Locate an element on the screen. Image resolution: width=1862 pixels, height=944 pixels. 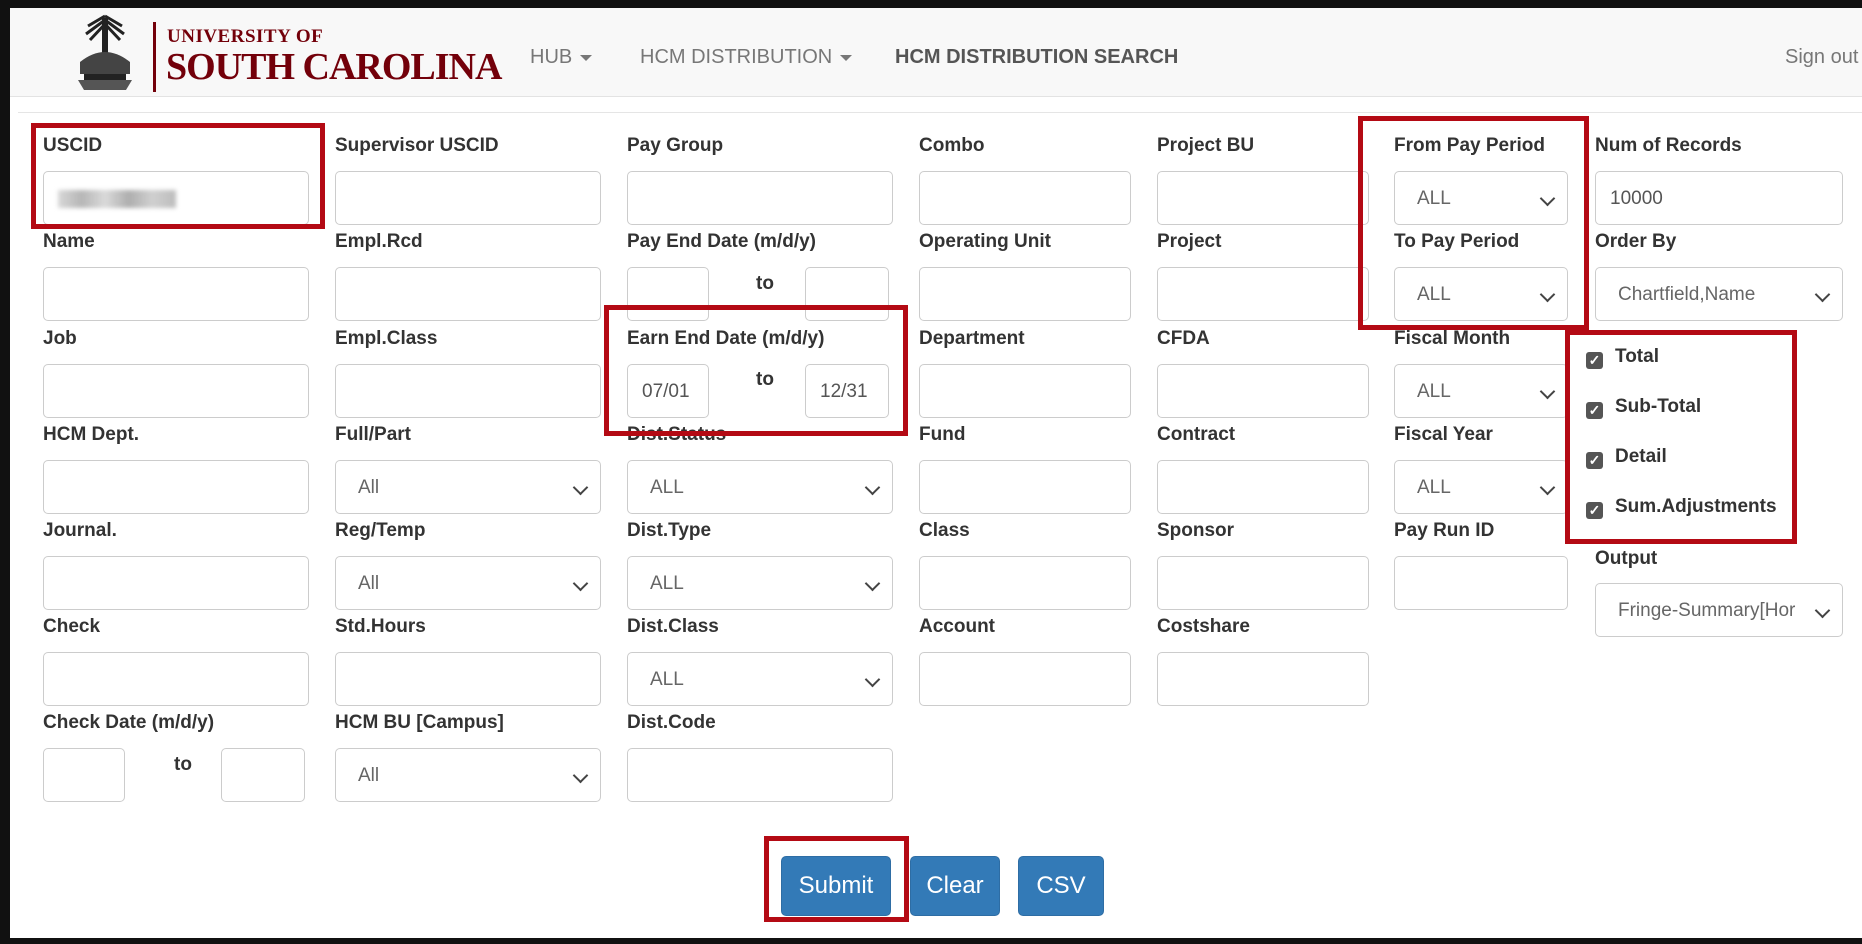
university-seal-icon is located at coordinates (105, 52).